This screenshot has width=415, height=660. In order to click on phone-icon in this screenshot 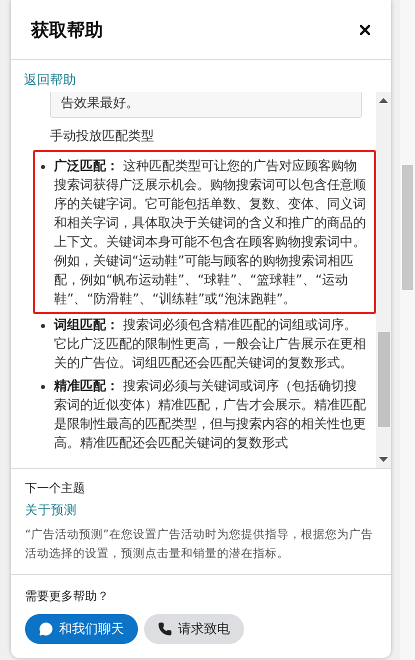, I will do `click(165, 629)`.